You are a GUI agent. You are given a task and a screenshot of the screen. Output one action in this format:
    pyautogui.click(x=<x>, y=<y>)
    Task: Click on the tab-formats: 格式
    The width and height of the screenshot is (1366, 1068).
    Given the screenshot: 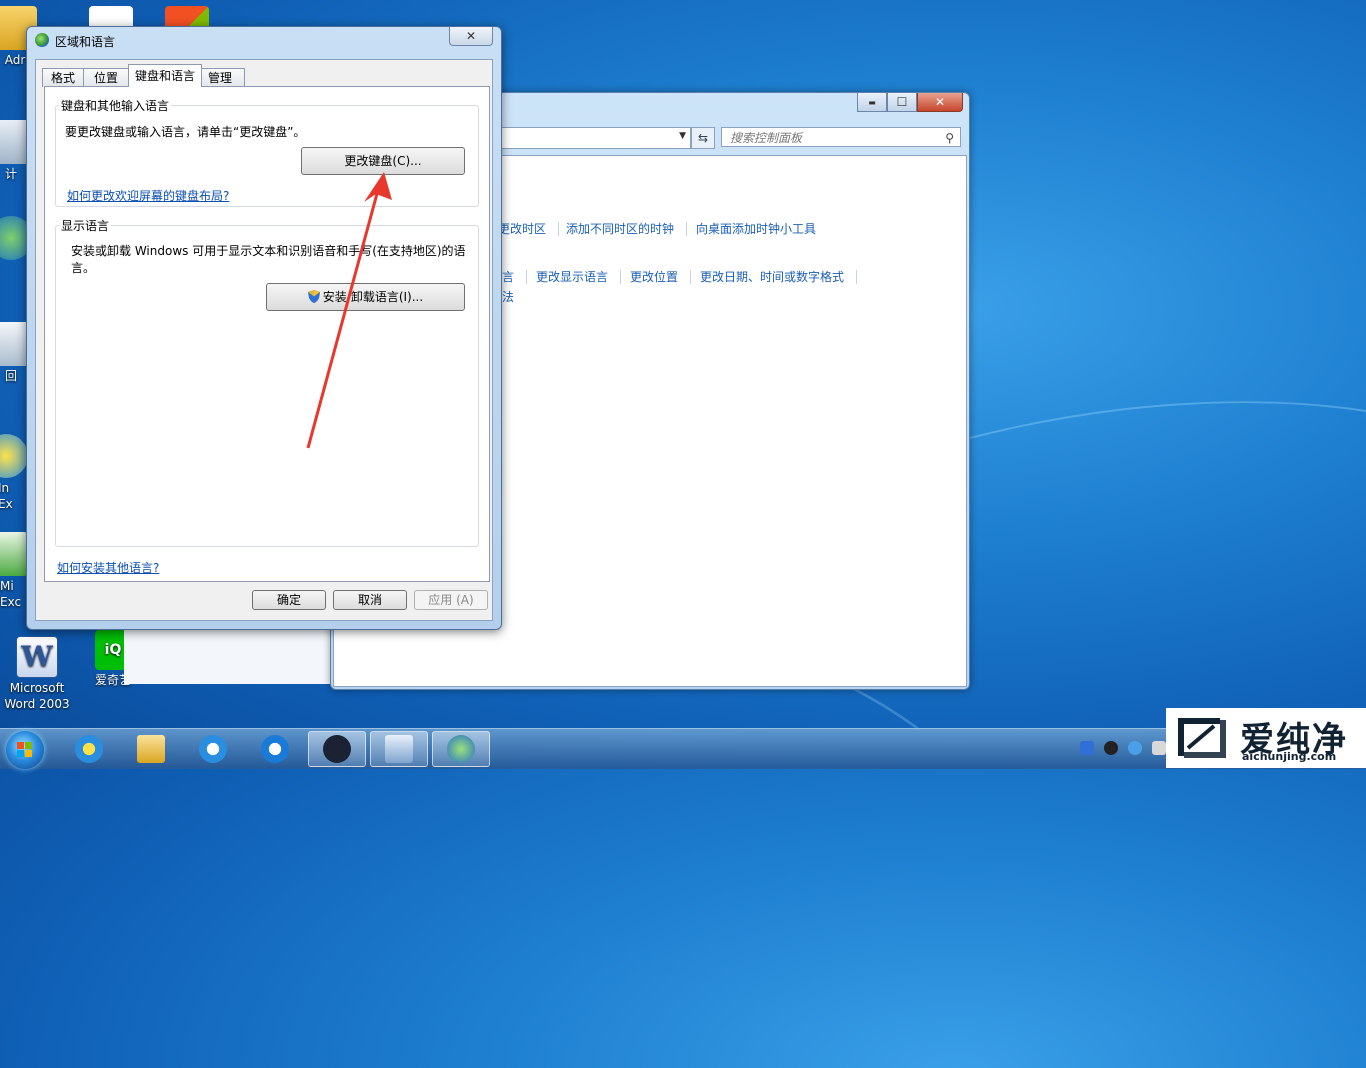 What is the action you would take?
    pyautogui.click(x=63, y=77)
    